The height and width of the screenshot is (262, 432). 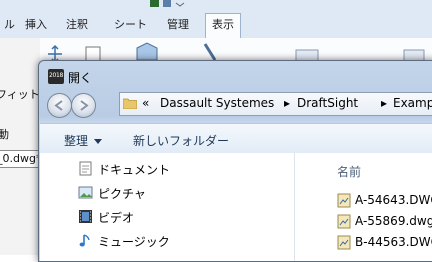 What do you see at coordinates (20, 94) in the screenshot?
I see `fit-label: フィット` at bounding box center [20, 94].